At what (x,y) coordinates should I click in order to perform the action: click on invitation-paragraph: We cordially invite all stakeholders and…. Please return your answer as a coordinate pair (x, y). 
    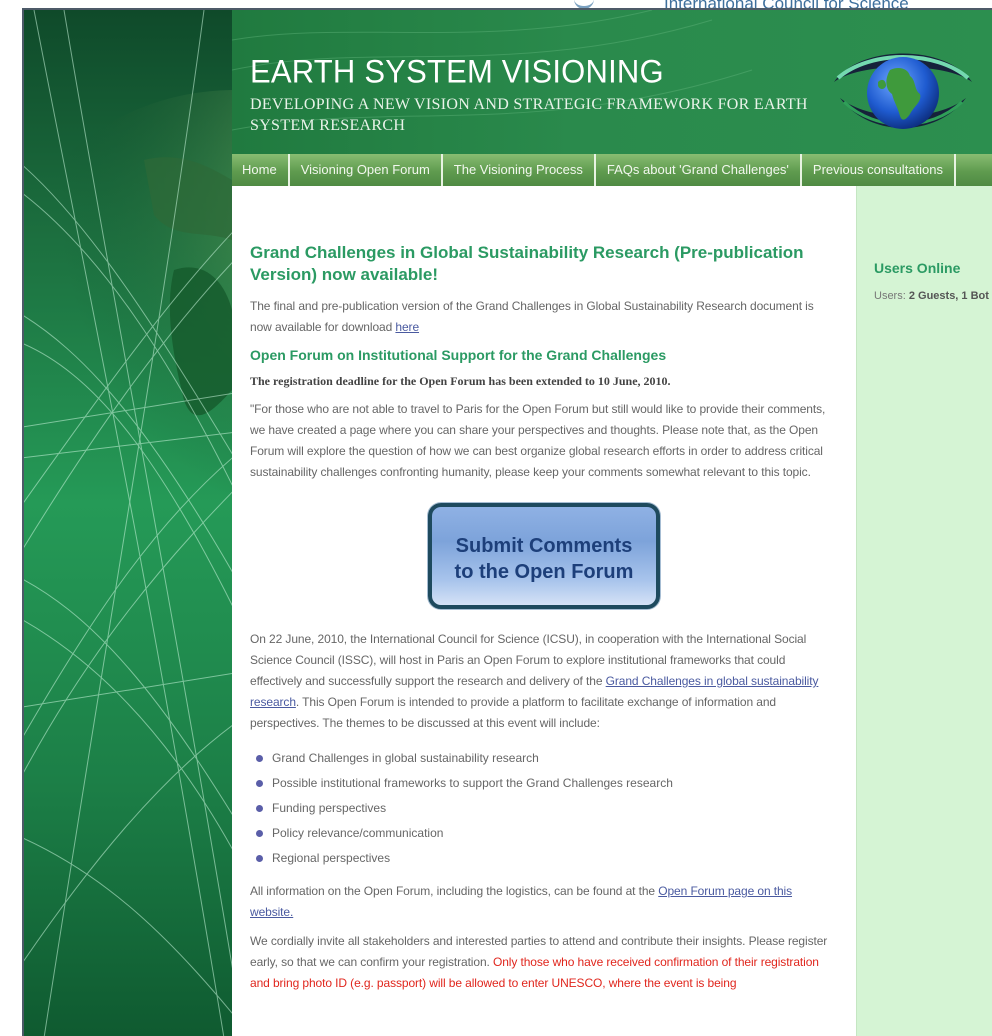
    Looking at the image, I should click on (542, 962).